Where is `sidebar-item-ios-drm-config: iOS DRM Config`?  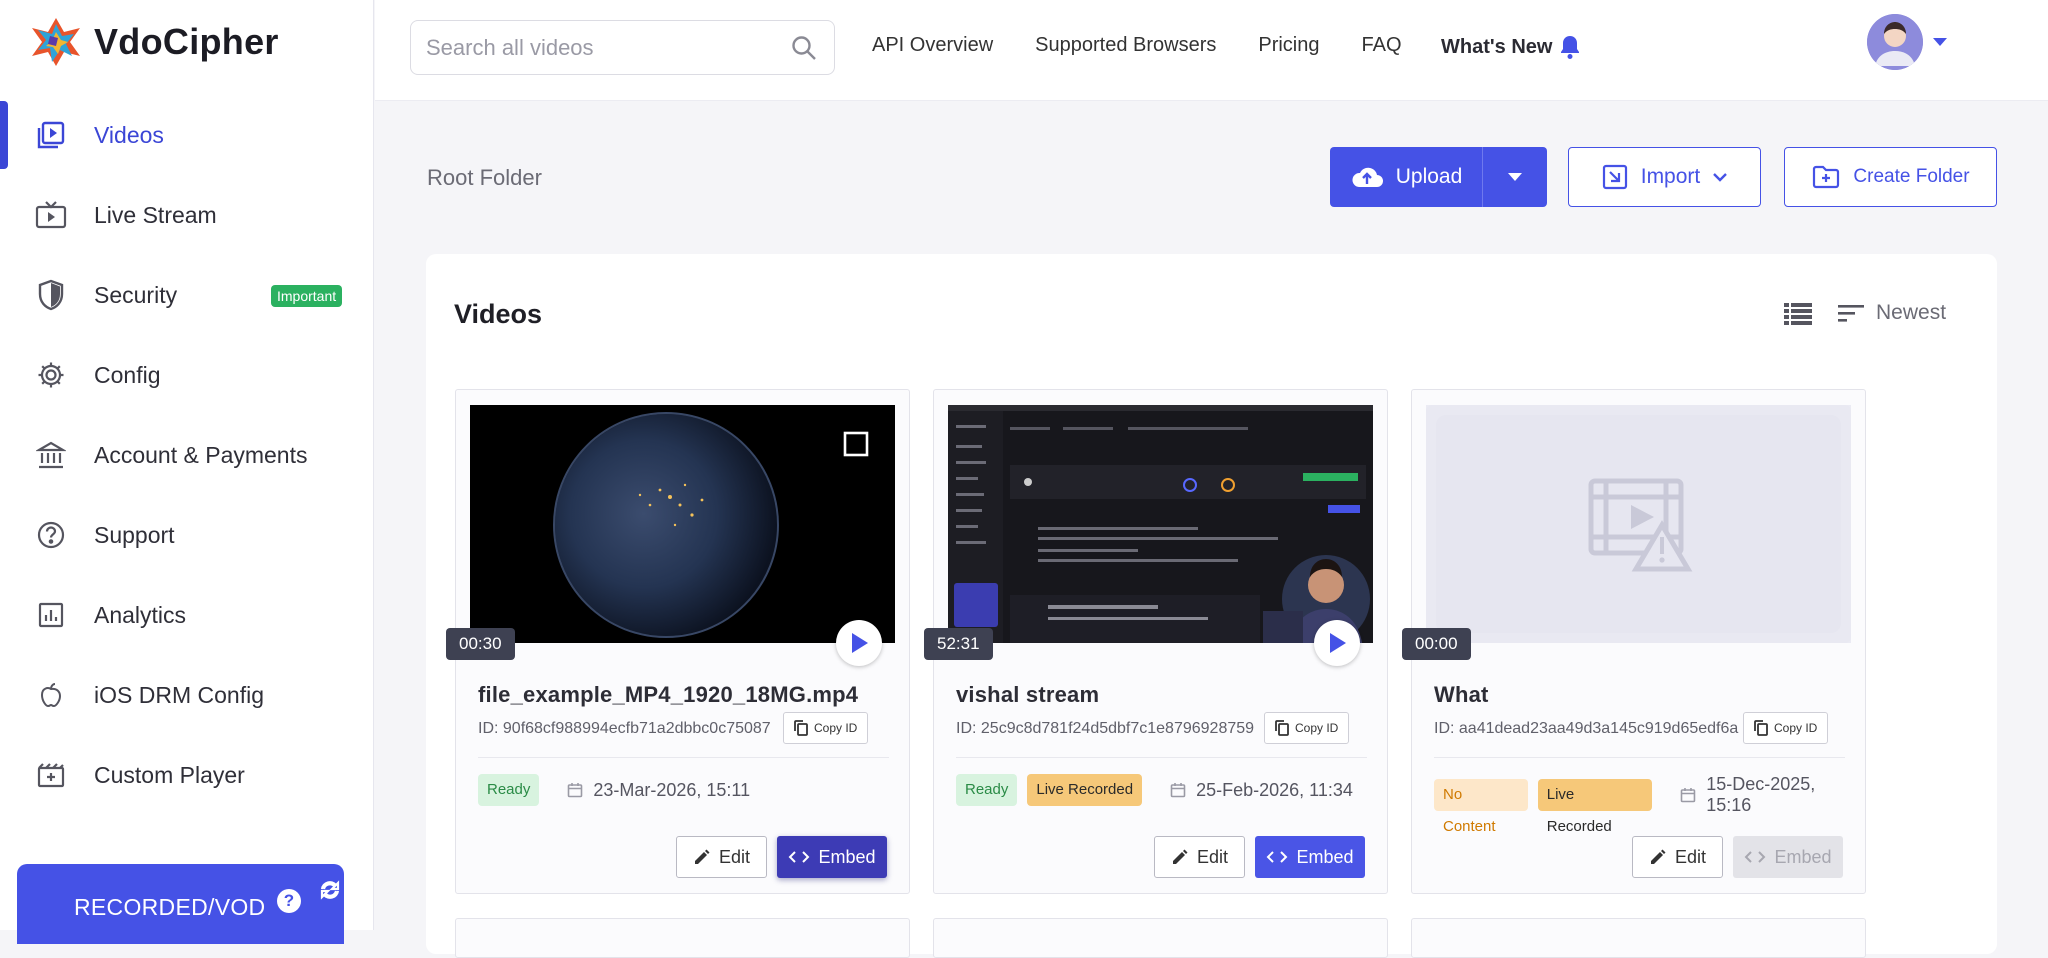 sidebar-item-ios-drm-config: iOS DRM Config is located at coordinates (186, 695).